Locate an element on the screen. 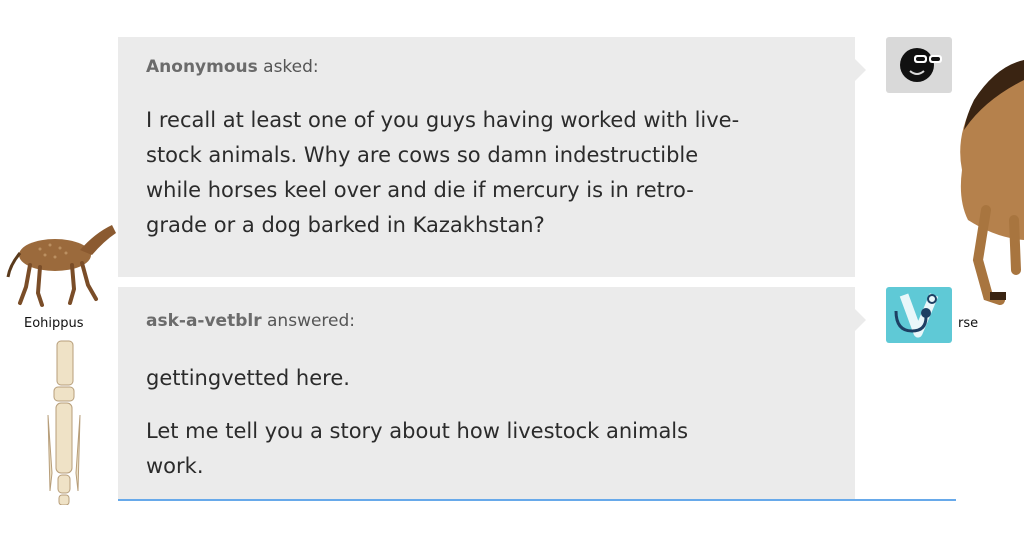 The width and height of the screenshot is (1024, 538). answered-verb: answered: is located at coordinates (311, 321).